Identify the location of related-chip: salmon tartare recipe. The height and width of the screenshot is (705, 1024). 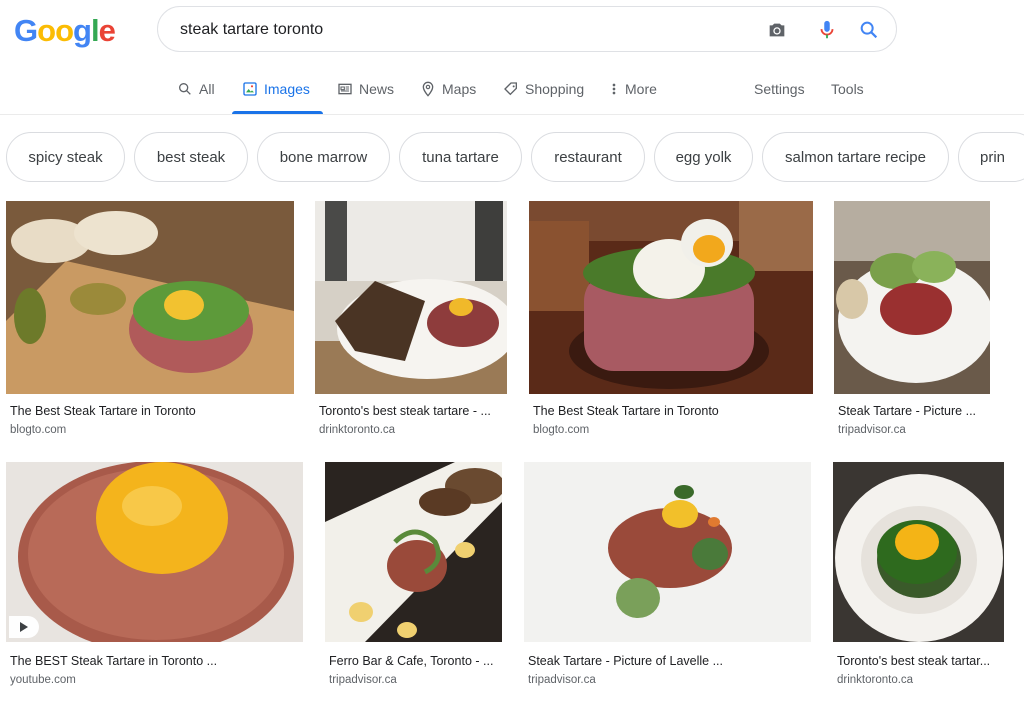
(855, 157).